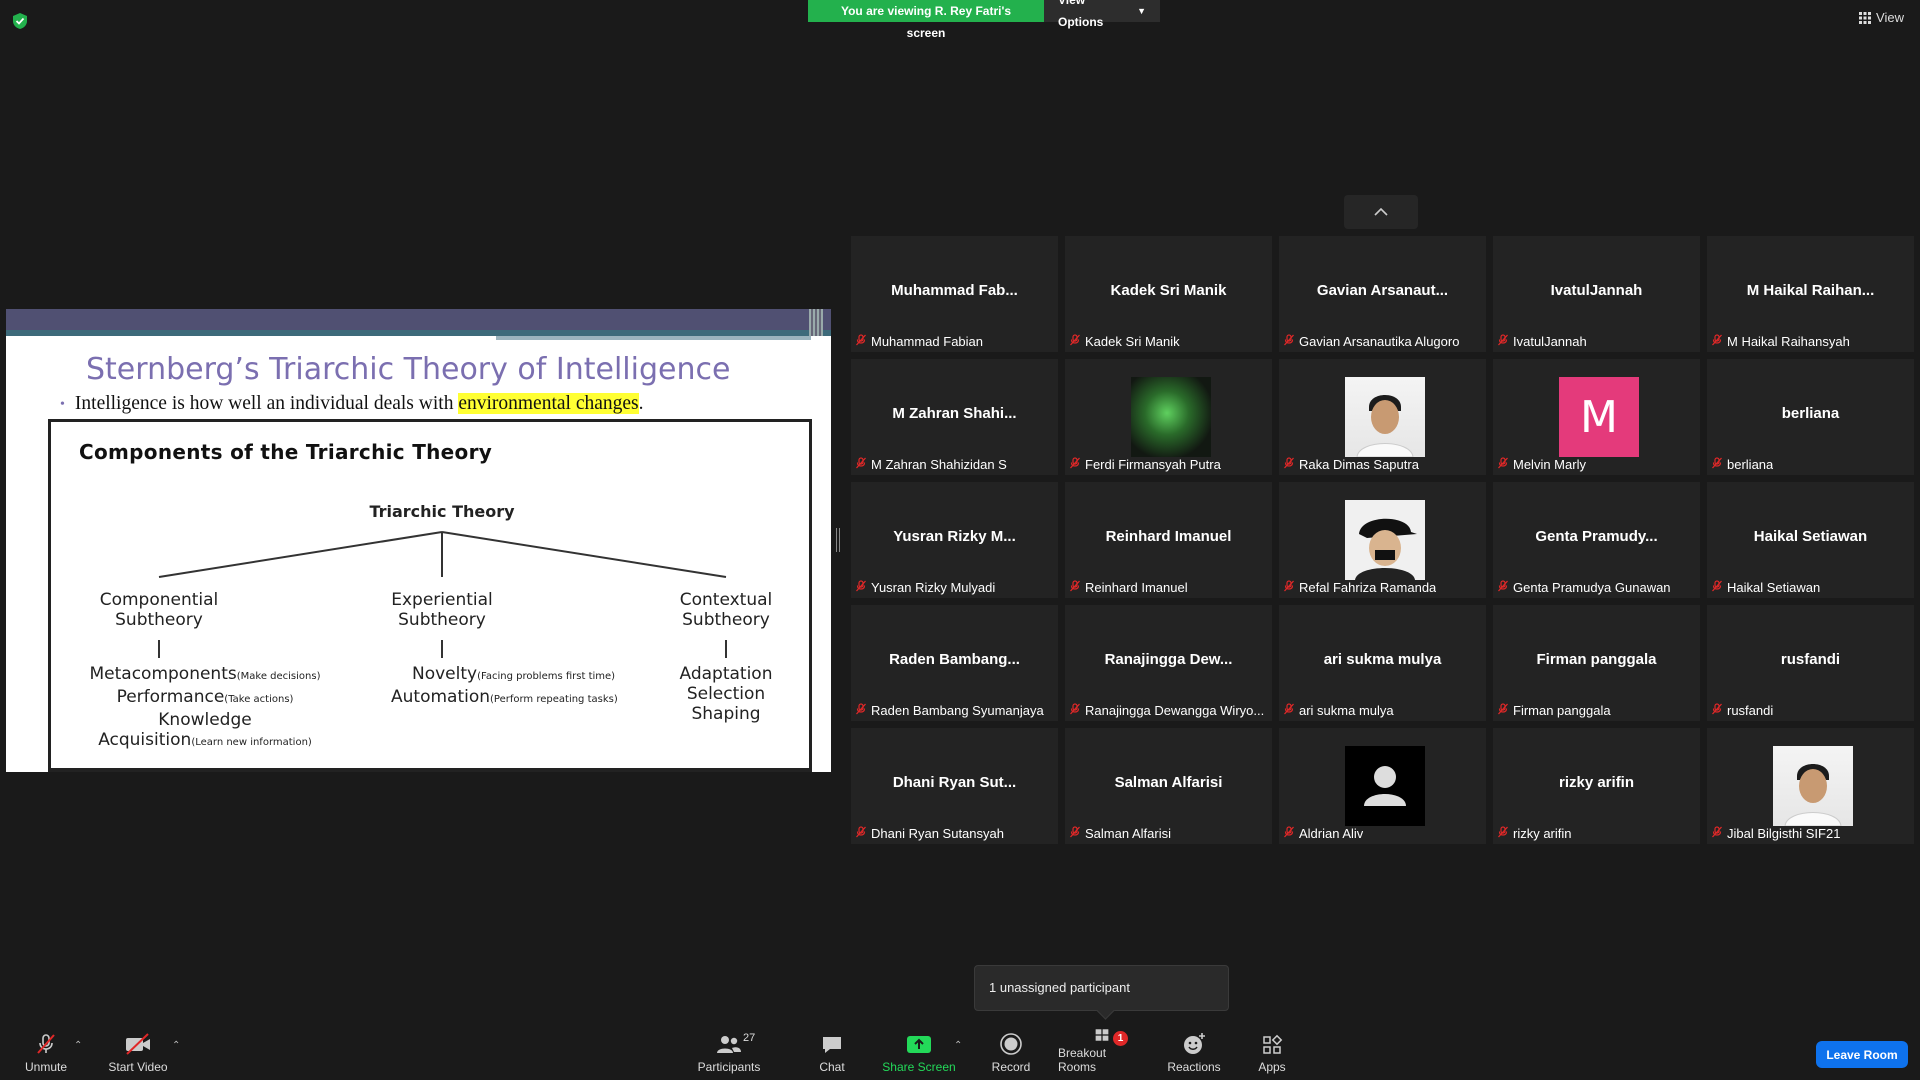  What do you see at coordinates (838, 540) in the screenshot?
I see `splitter-handle` at bounding box center [838, 540].